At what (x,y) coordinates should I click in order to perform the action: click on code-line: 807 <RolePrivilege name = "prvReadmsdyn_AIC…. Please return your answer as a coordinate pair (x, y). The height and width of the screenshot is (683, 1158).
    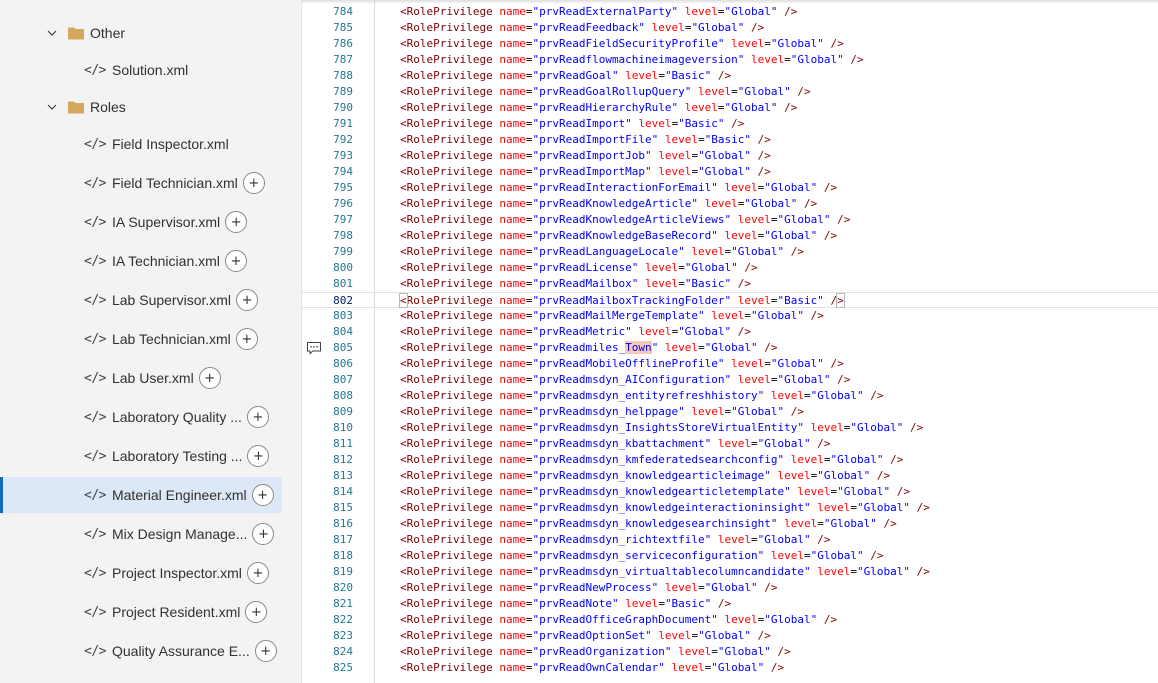
    Looking at the image, I should click on (730, 380).